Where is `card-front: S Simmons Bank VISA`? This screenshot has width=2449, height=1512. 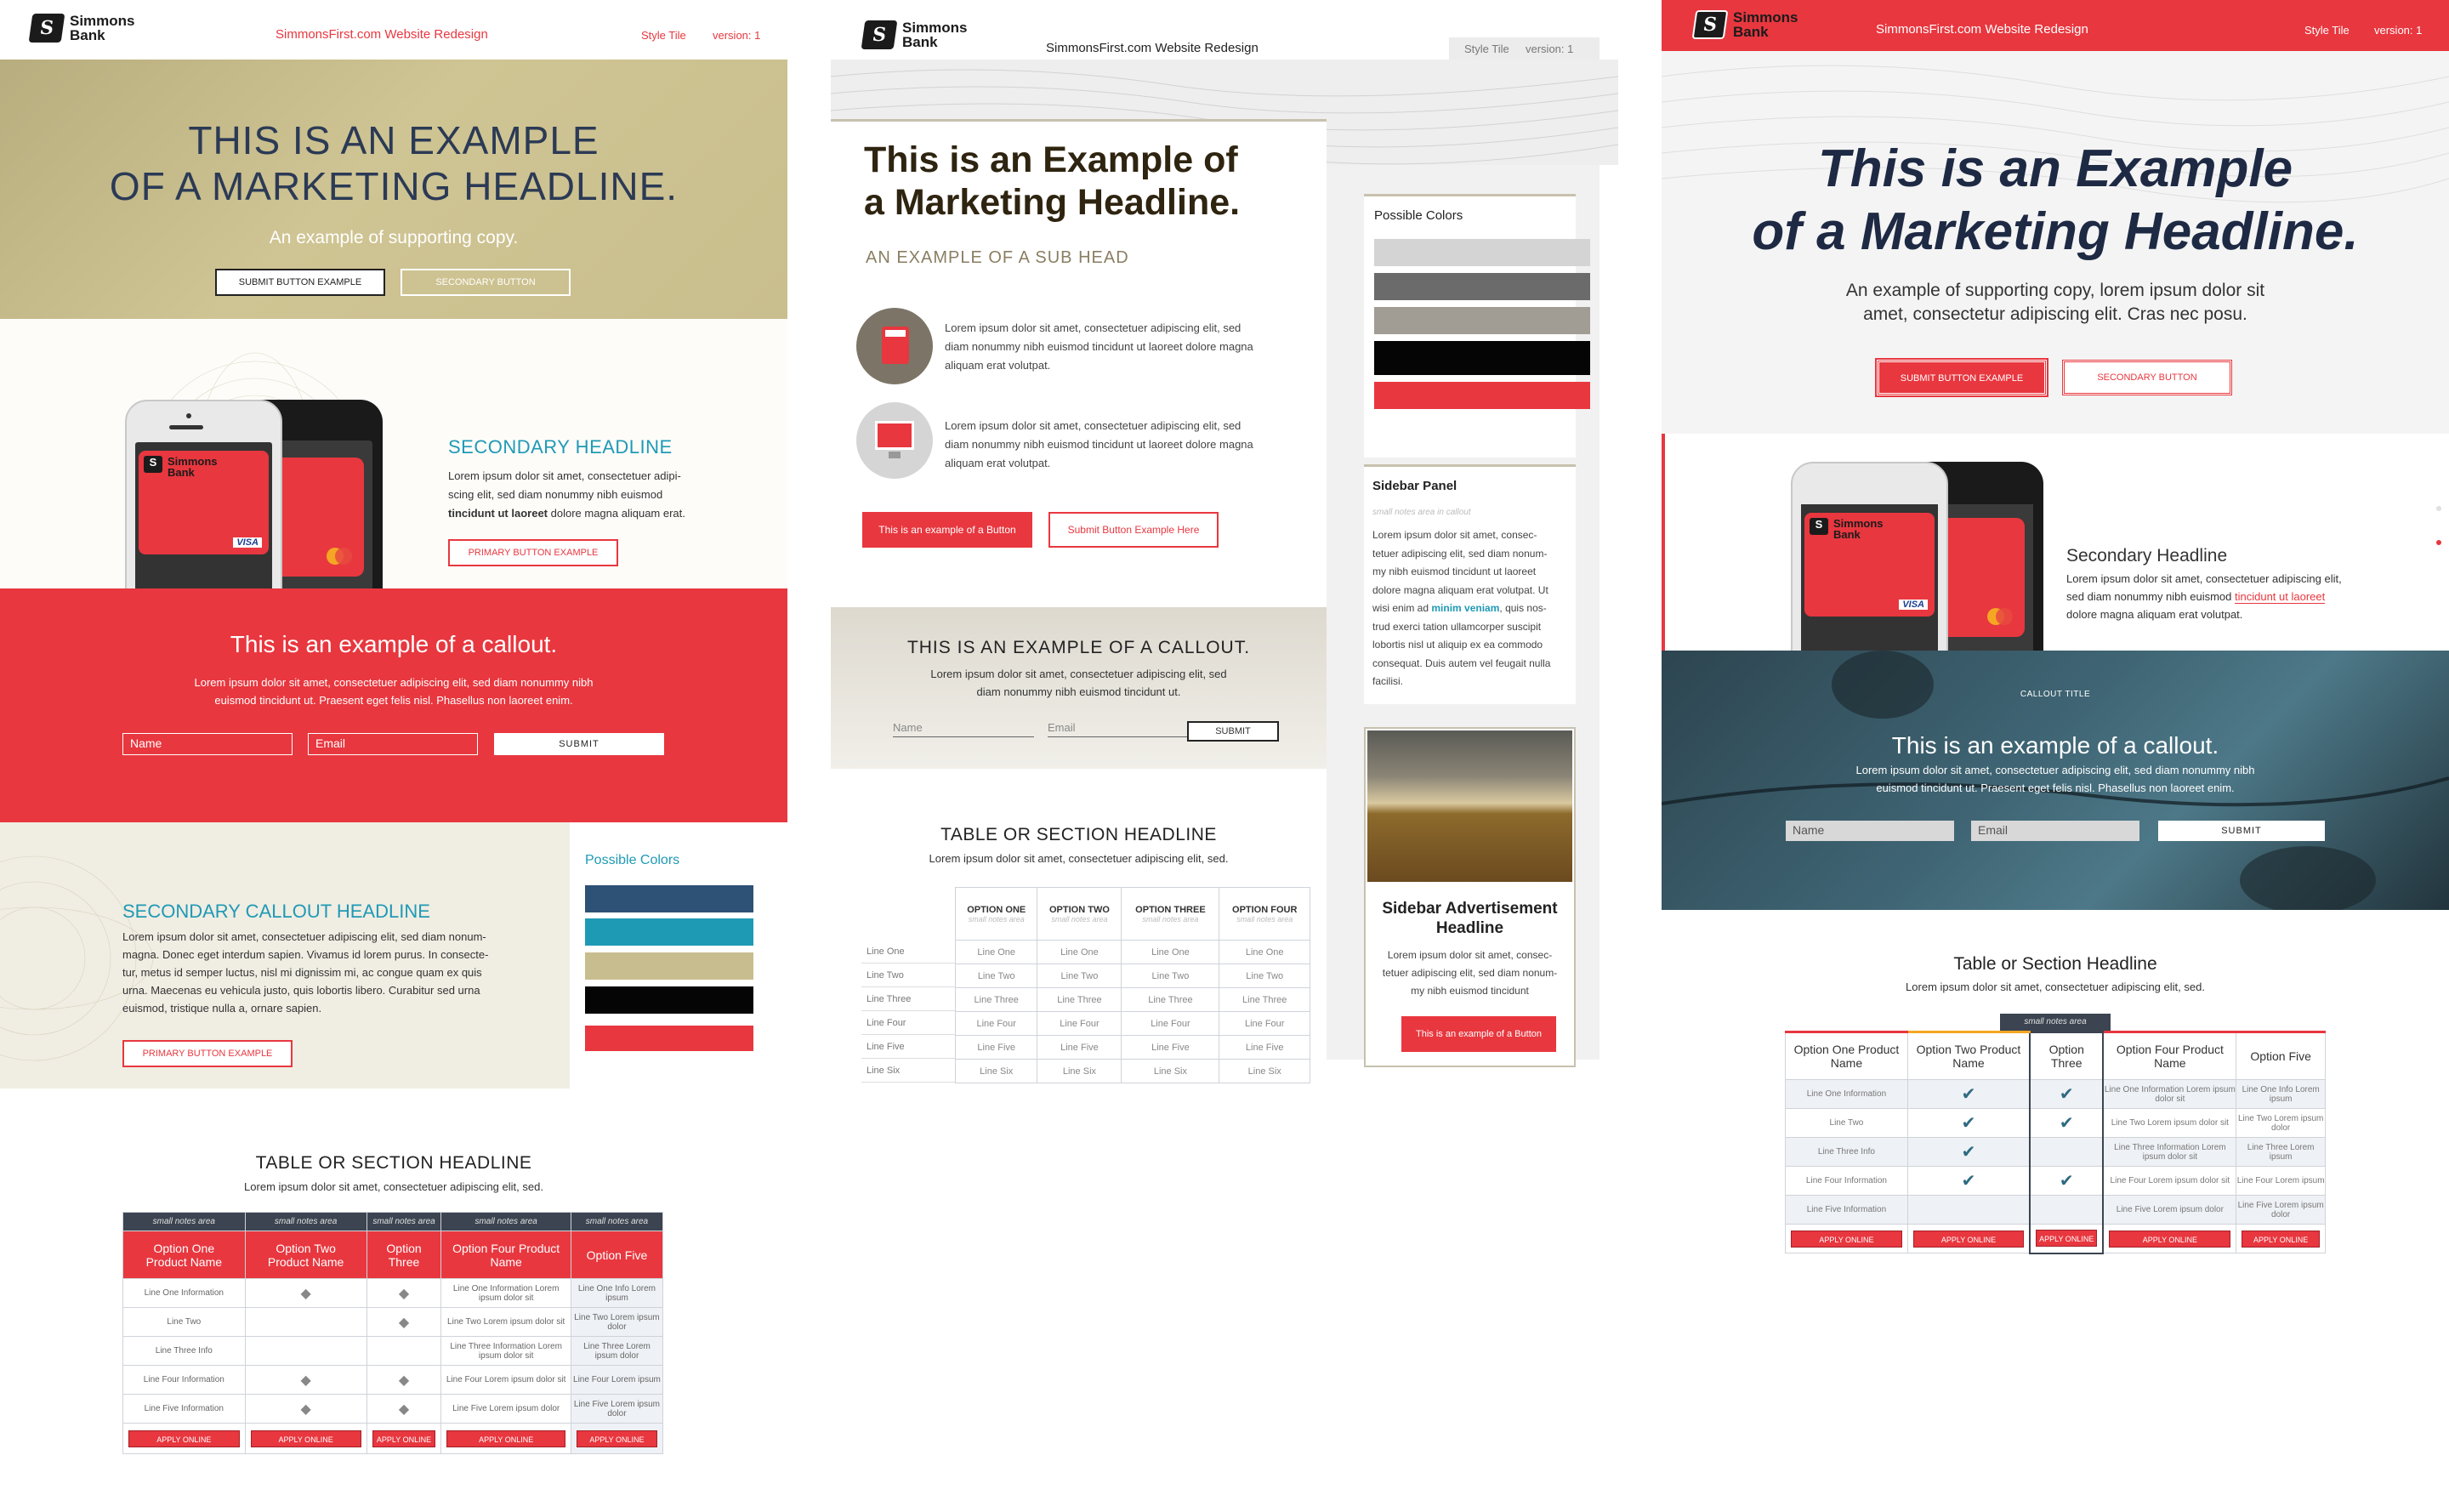
card-front: S Simmons Bank VISA is located at coordinates (204, 502).